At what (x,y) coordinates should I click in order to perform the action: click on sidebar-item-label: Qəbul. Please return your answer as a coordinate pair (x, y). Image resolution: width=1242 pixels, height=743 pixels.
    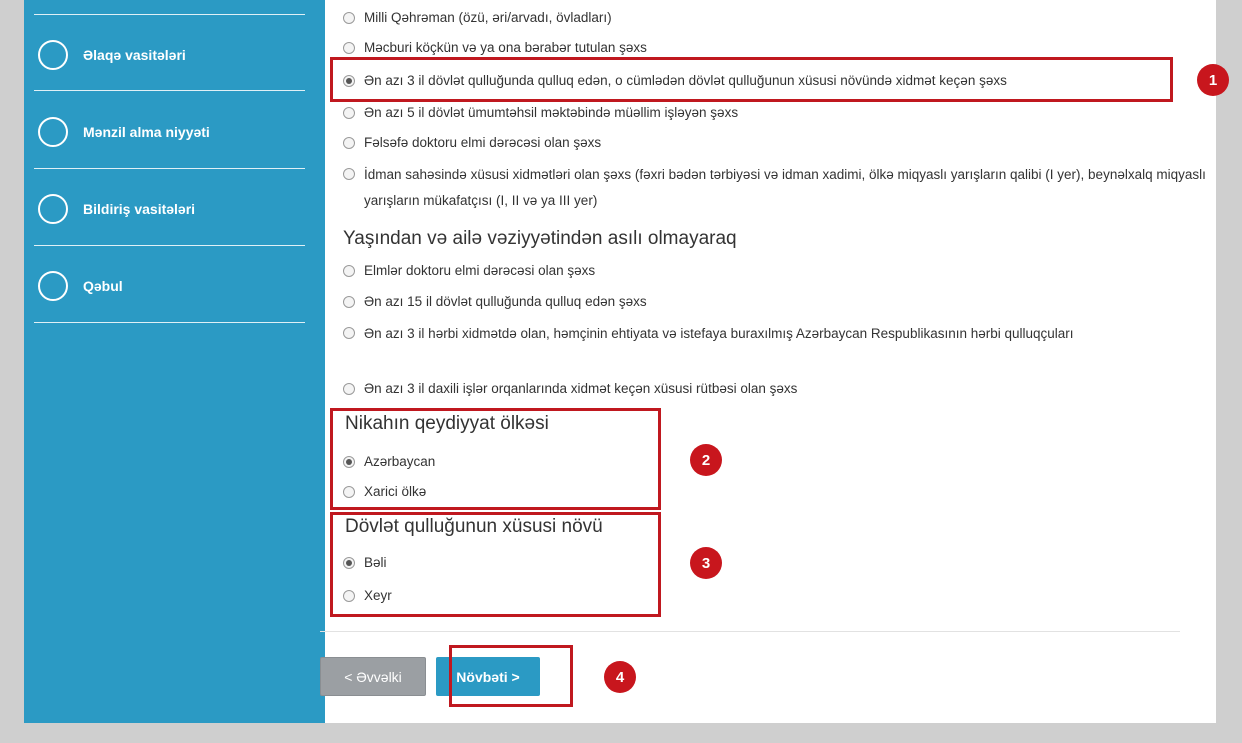
    Looking at the image, I should click on (103, 286).